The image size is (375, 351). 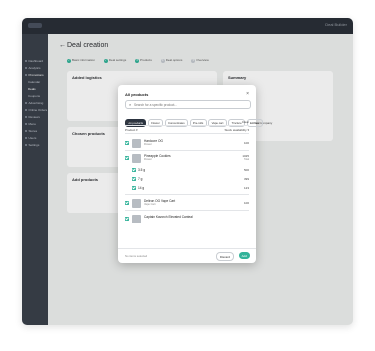 I want to click on search-input, so click(x=189, y=104).